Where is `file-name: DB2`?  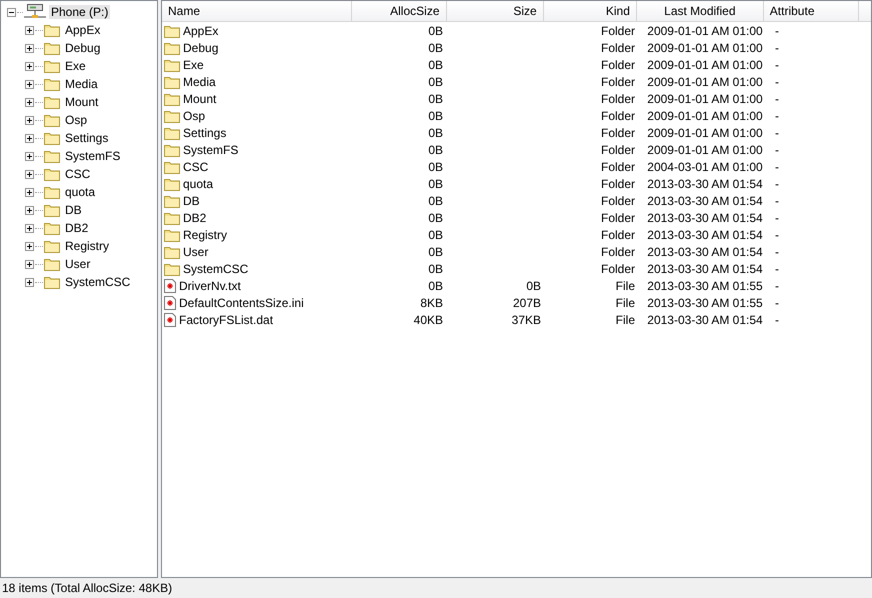 file-name: DB2 is located at coordinates (194, 217).